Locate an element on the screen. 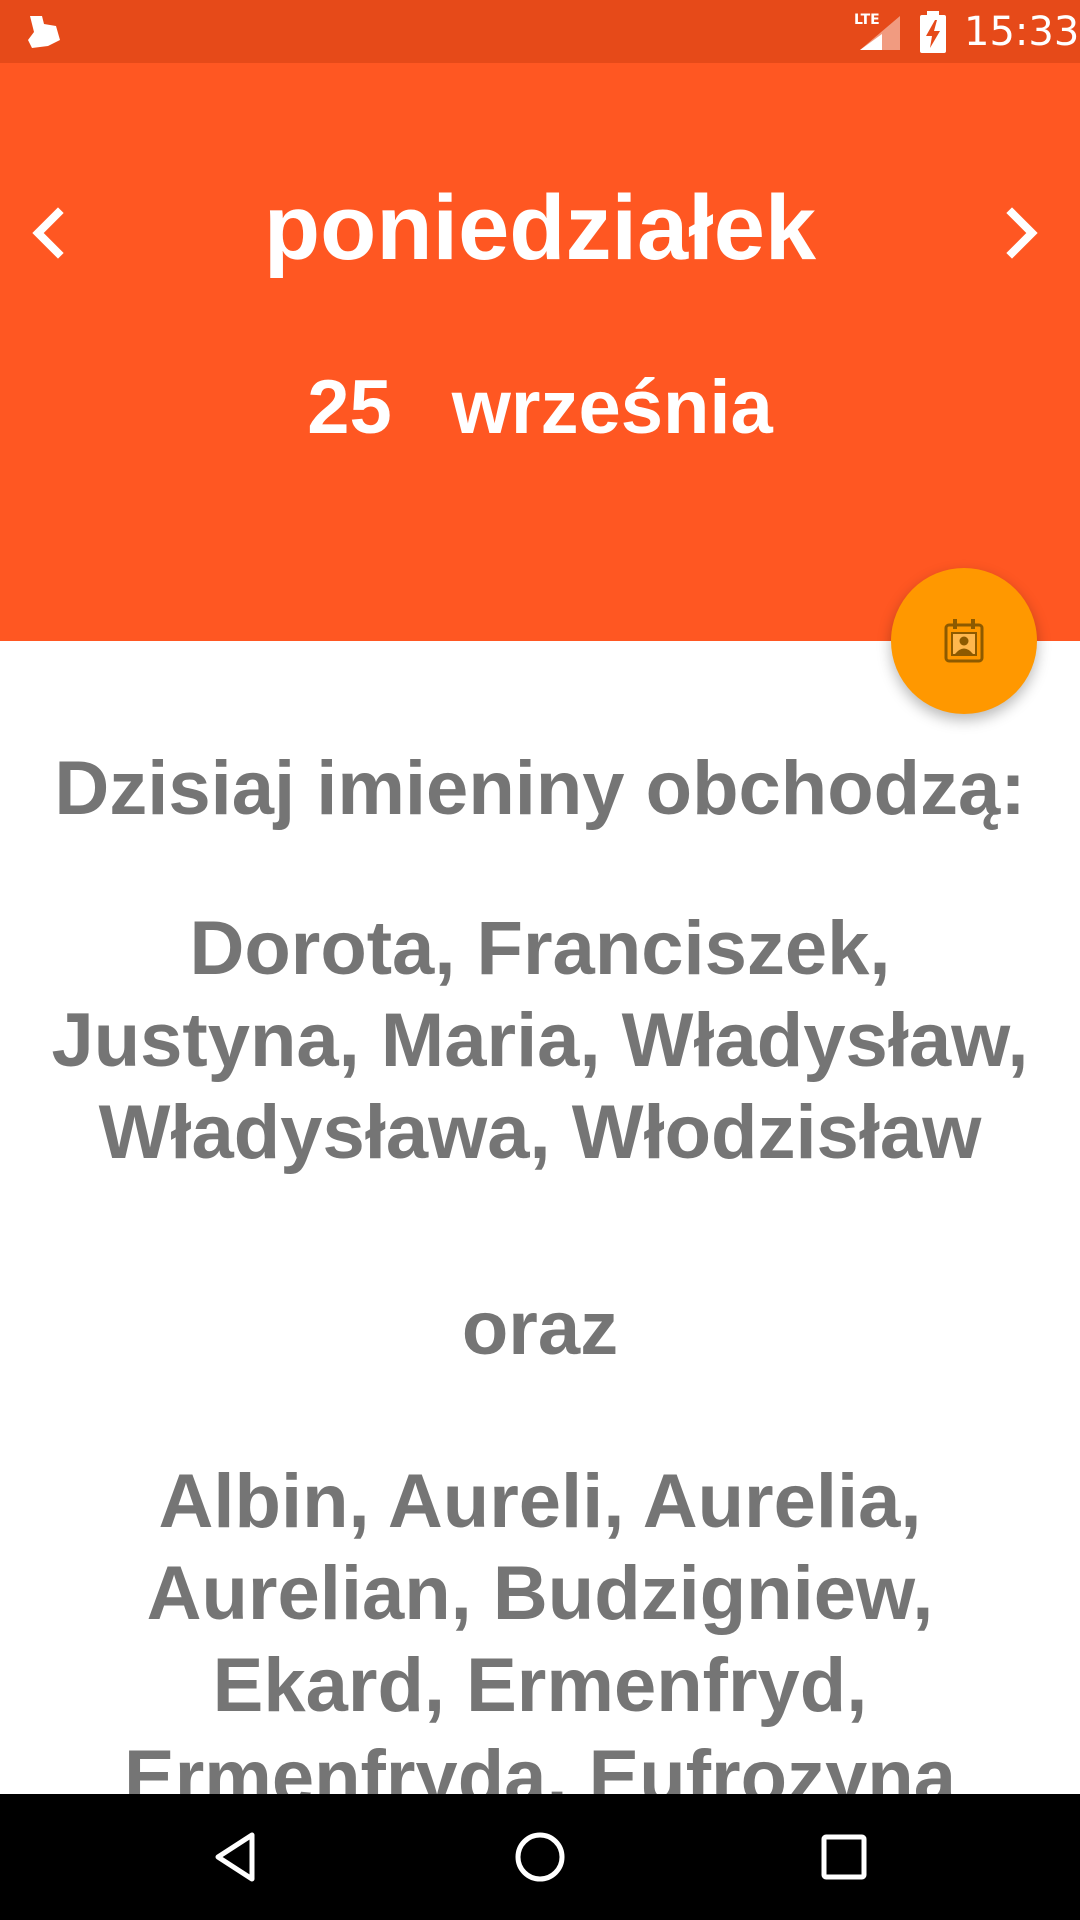 The image size is (1080, 1920). nameday-heading: Dzisiaj imieniny obchodzą: is located at coordinates (540, 788).